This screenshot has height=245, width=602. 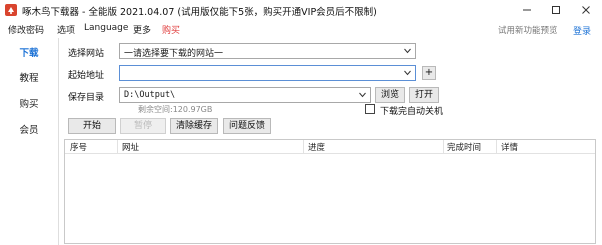 I want to click on trial-preview-link: 试用新功能预览, so click(x=528, y=30).